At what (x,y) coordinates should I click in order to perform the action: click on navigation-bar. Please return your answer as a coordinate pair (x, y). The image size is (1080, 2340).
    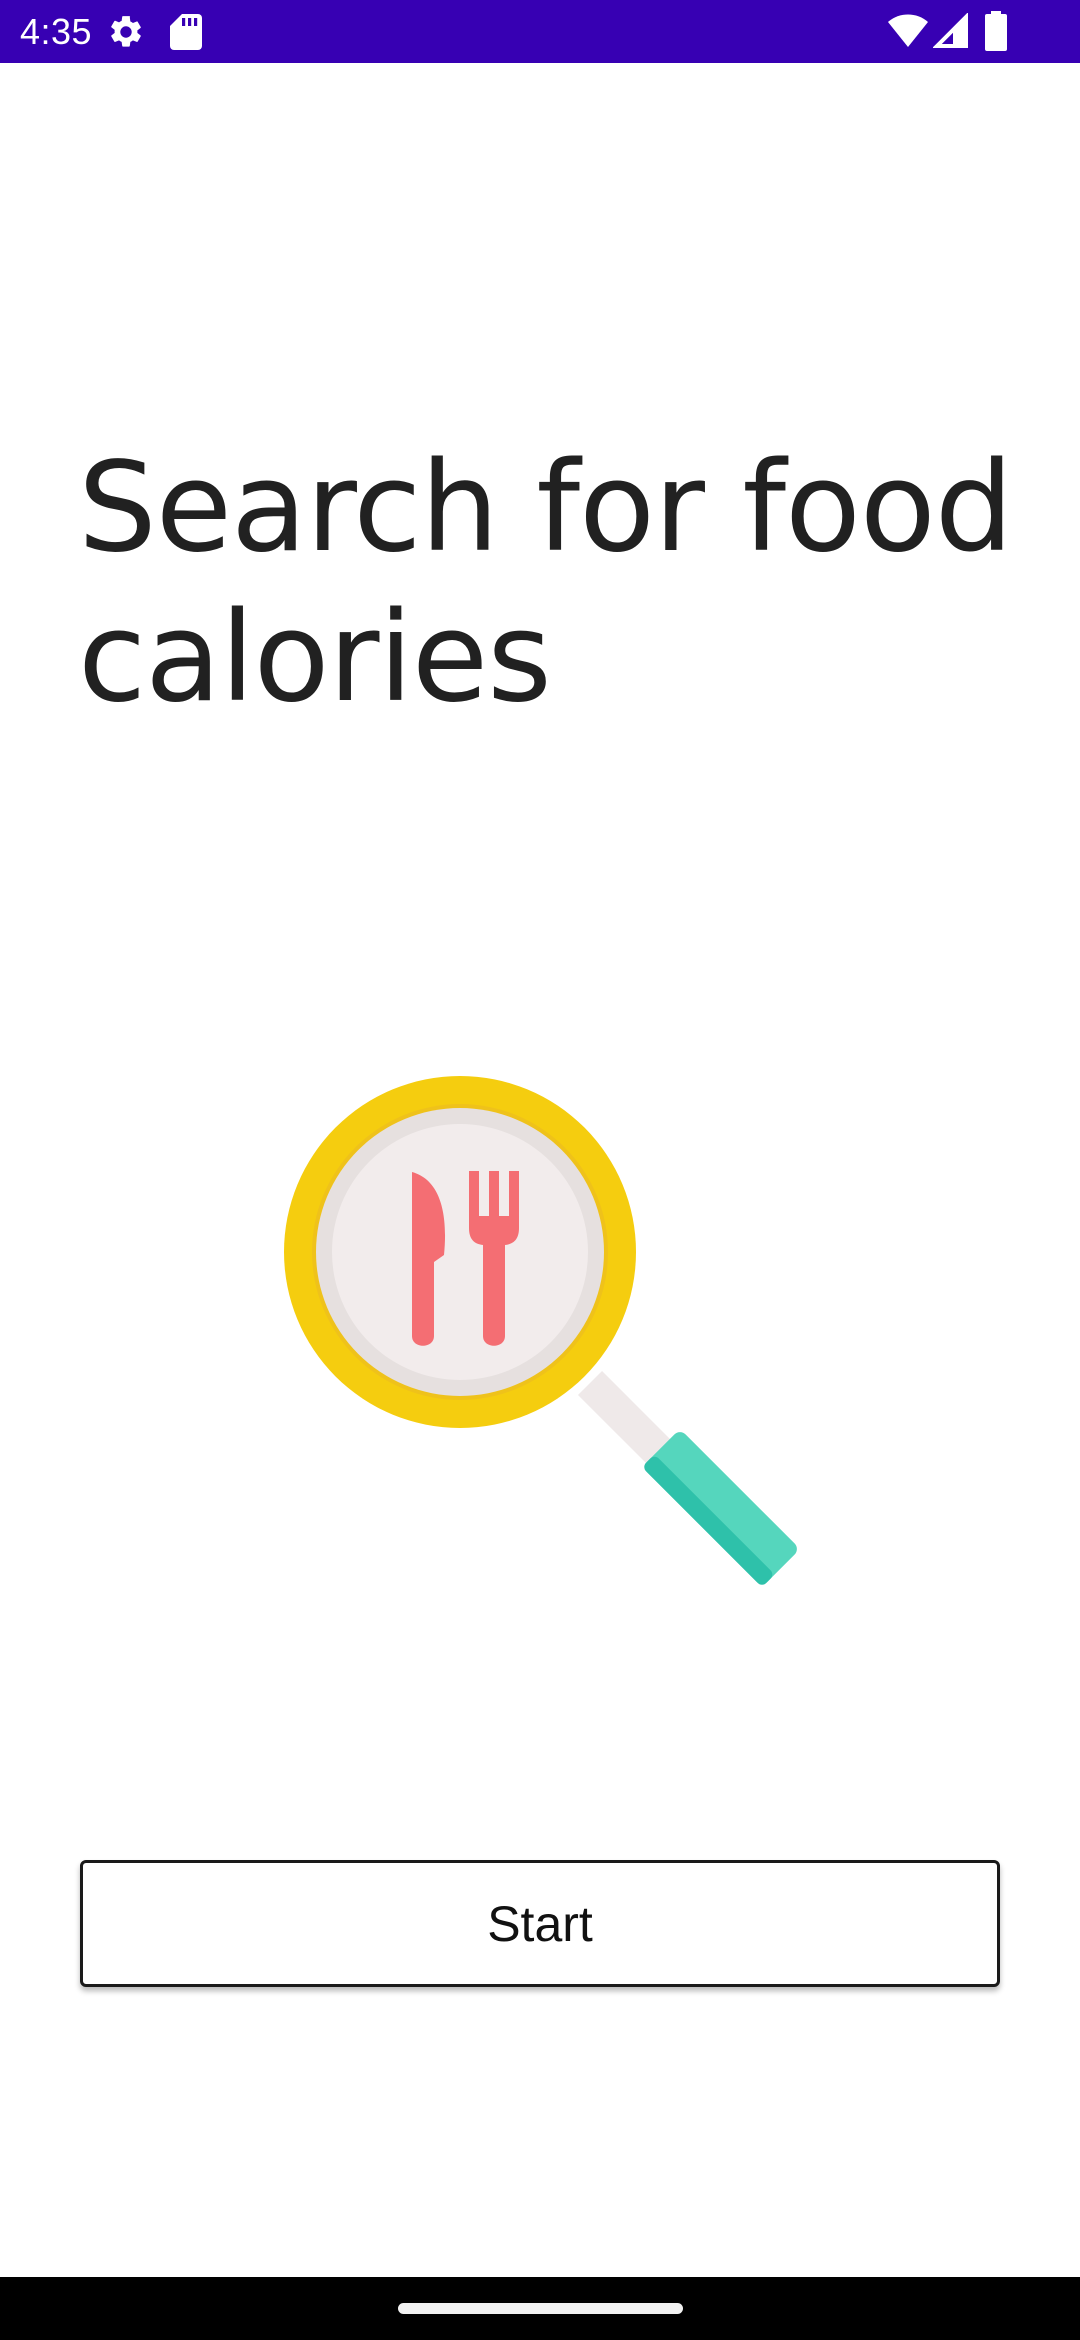
    Looking at the image, I should click on (540, 2308).